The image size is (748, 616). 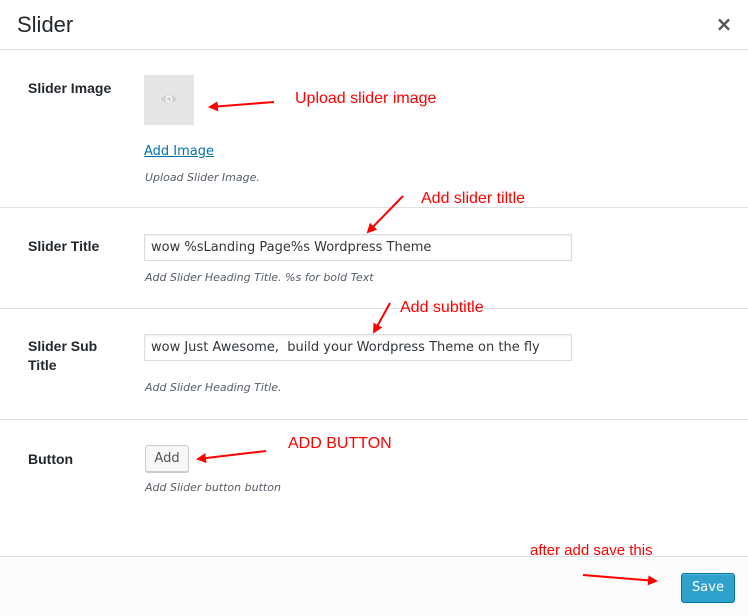 I want to click on add-button: Add, so click(x=167, y=458).